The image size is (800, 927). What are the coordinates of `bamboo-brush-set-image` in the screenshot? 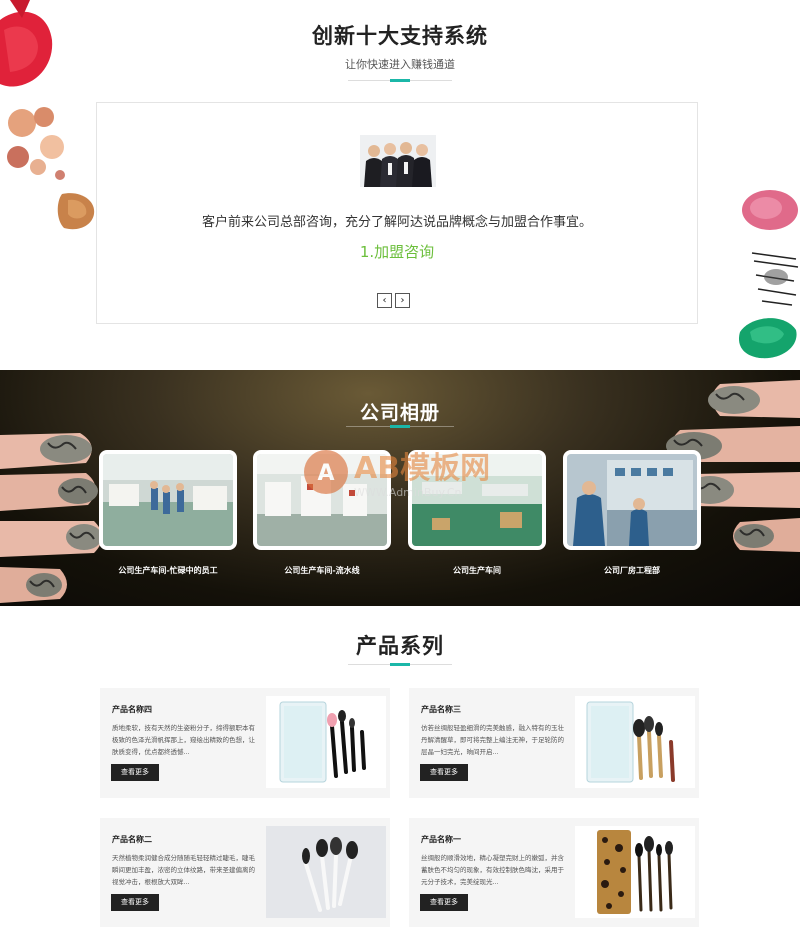 It's located at (635, 742).